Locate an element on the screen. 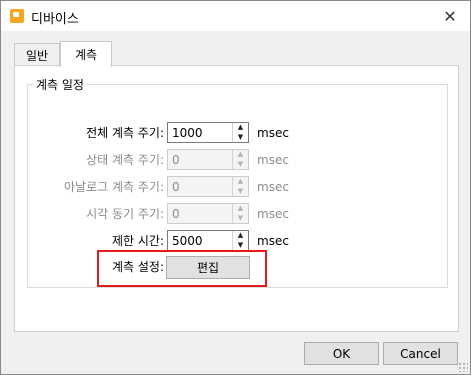 Image resolution: width=471 pixels, height=375 pixels. time-sync-period-input is located at coordinates (204, 213).